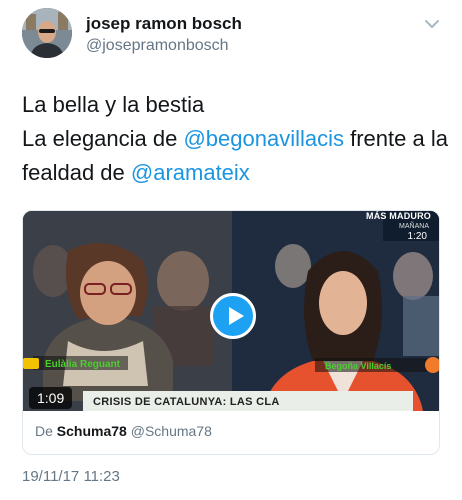 Image resolution: width=462 pixels, height=500 pixels. I want to click on source-handle: @Schuma78, so click(171, 431).